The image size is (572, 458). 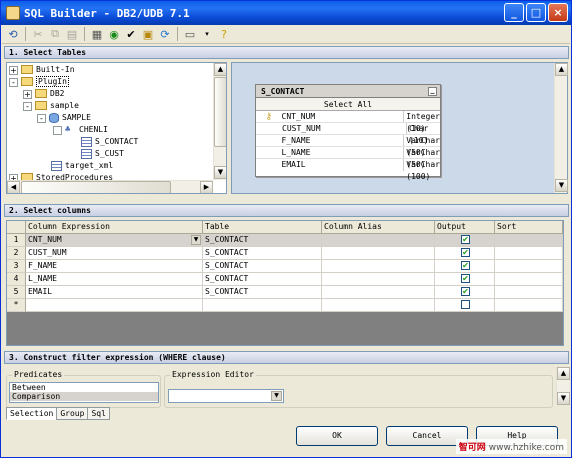 I want to click on tree-item-plugin: - PlugIn, so click(x=39, y=82).